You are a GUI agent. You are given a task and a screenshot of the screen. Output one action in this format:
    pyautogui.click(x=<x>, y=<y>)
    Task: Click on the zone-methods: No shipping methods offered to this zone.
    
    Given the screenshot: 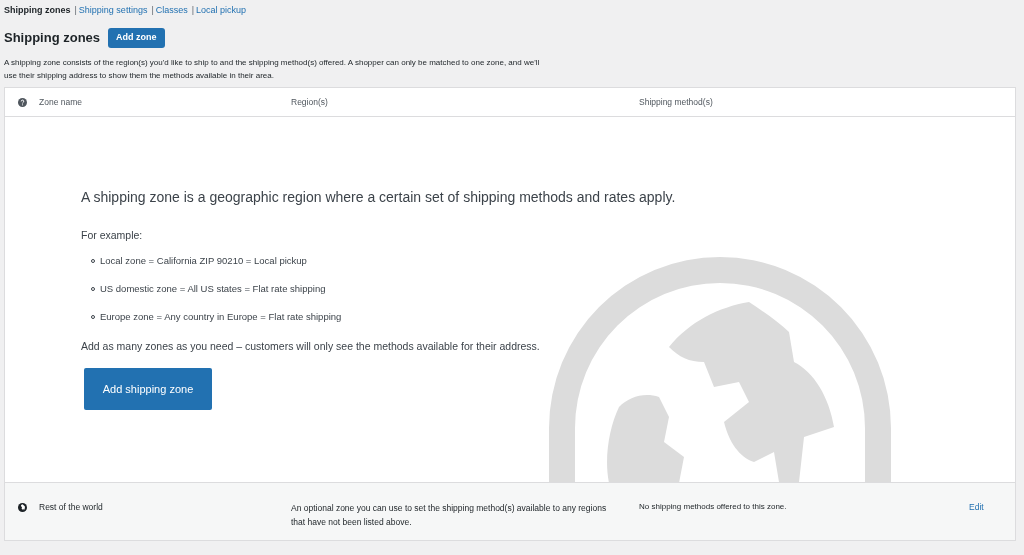 What is the action you would take?
    pyautogui.click(x=713, y=507)
    